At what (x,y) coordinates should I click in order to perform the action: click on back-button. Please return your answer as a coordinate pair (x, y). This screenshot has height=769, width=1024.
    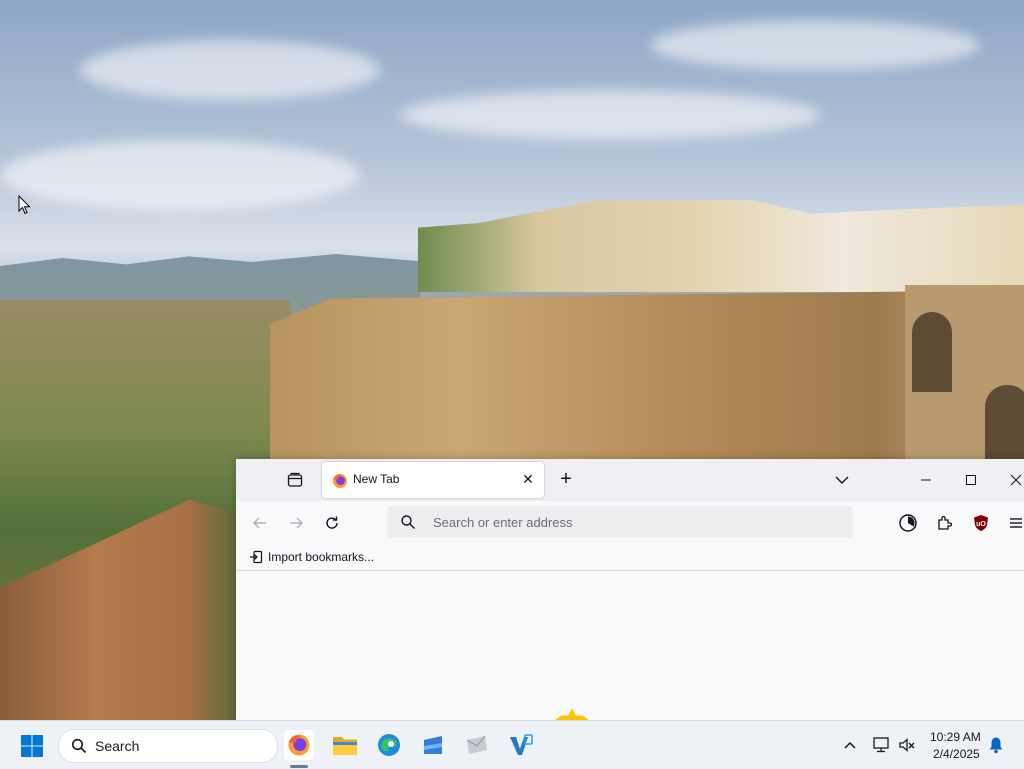
    Looking at the image, I should click on (260, 523).